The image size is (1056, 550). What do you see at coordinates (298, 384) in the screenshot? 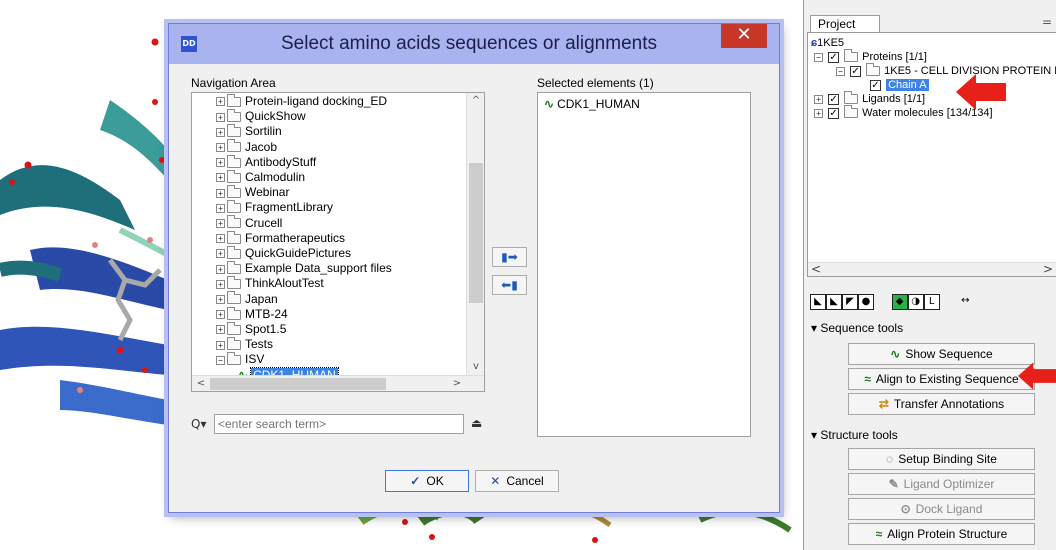
I see `hscroll-thumb` at bounding box center [298, 384].